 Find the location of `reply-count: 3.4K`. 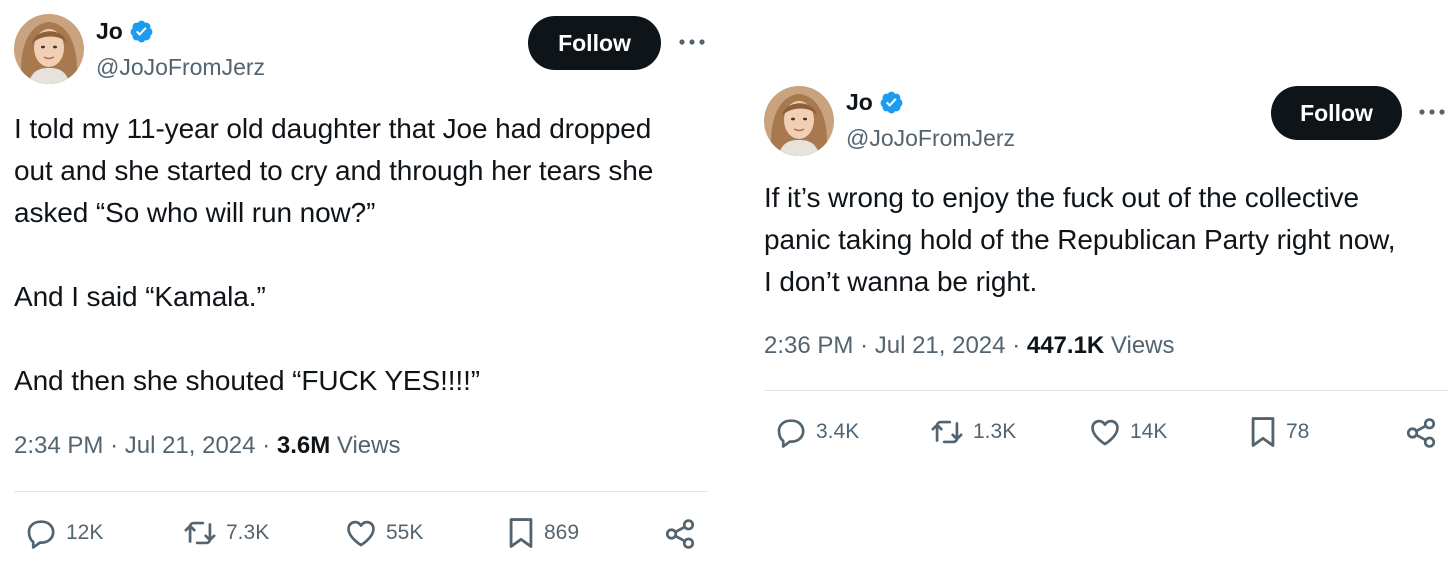

reply-count: 3.4K is located at coordinates (838, 431).